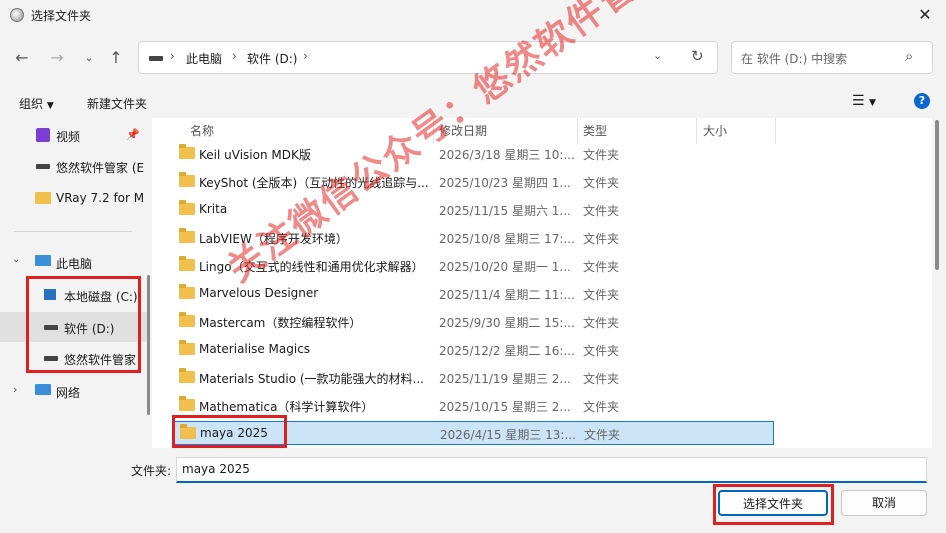  I want to click on file-name: Marvelous Designer, so click(259, 293).